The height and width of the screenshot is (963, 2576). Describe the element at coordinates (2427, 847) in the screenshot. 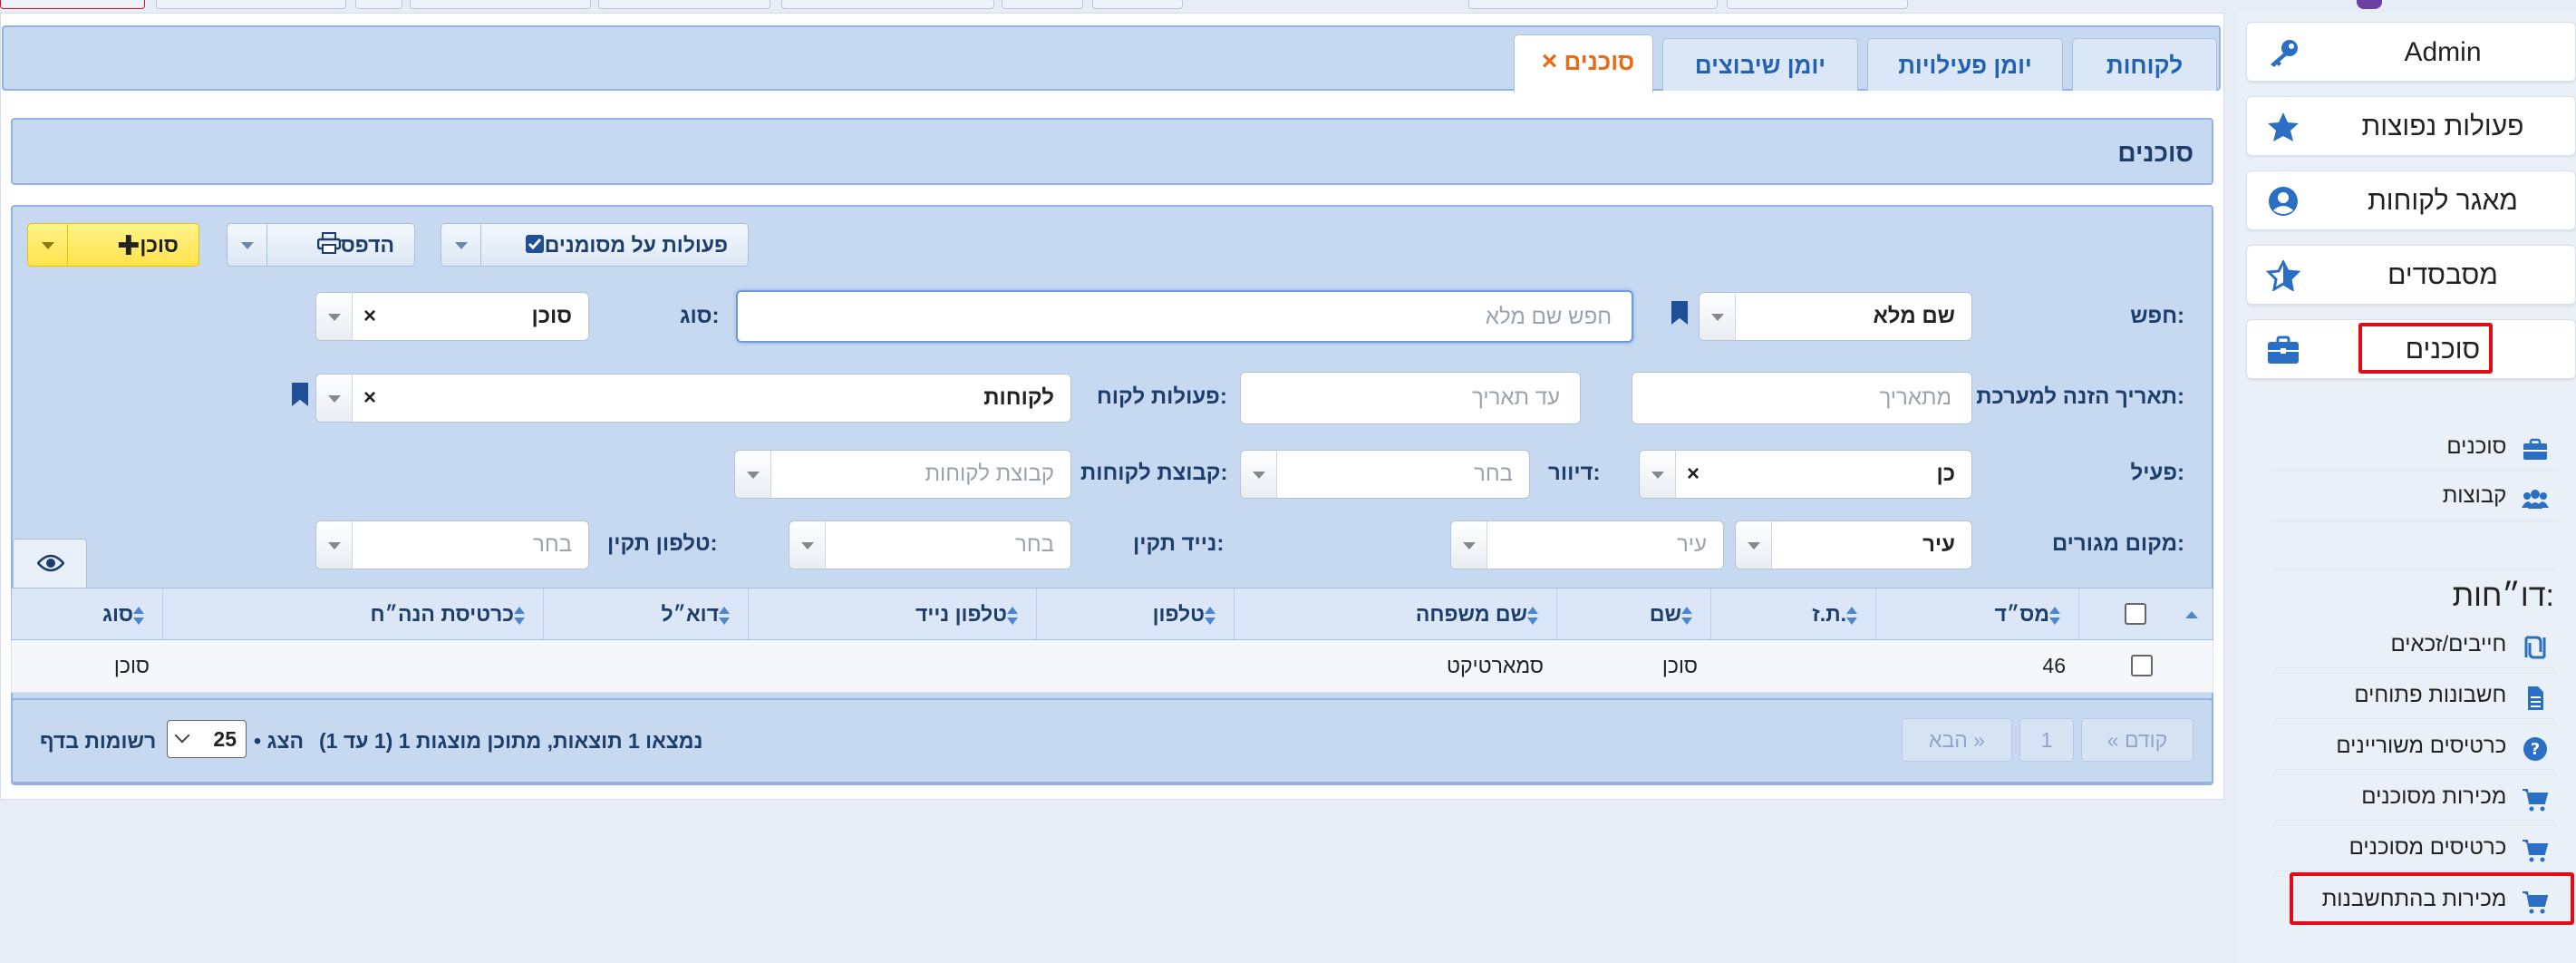

I see `submenu-label: כרטיסים מסוכנים` at that location.